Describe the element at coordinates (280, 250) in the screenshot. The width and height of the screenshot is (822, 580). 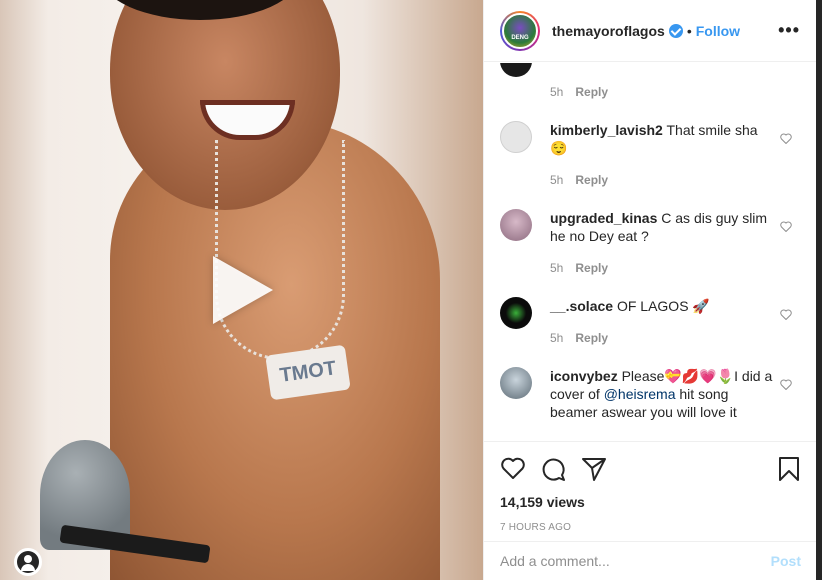
I see `video-frame-chain` at that location.